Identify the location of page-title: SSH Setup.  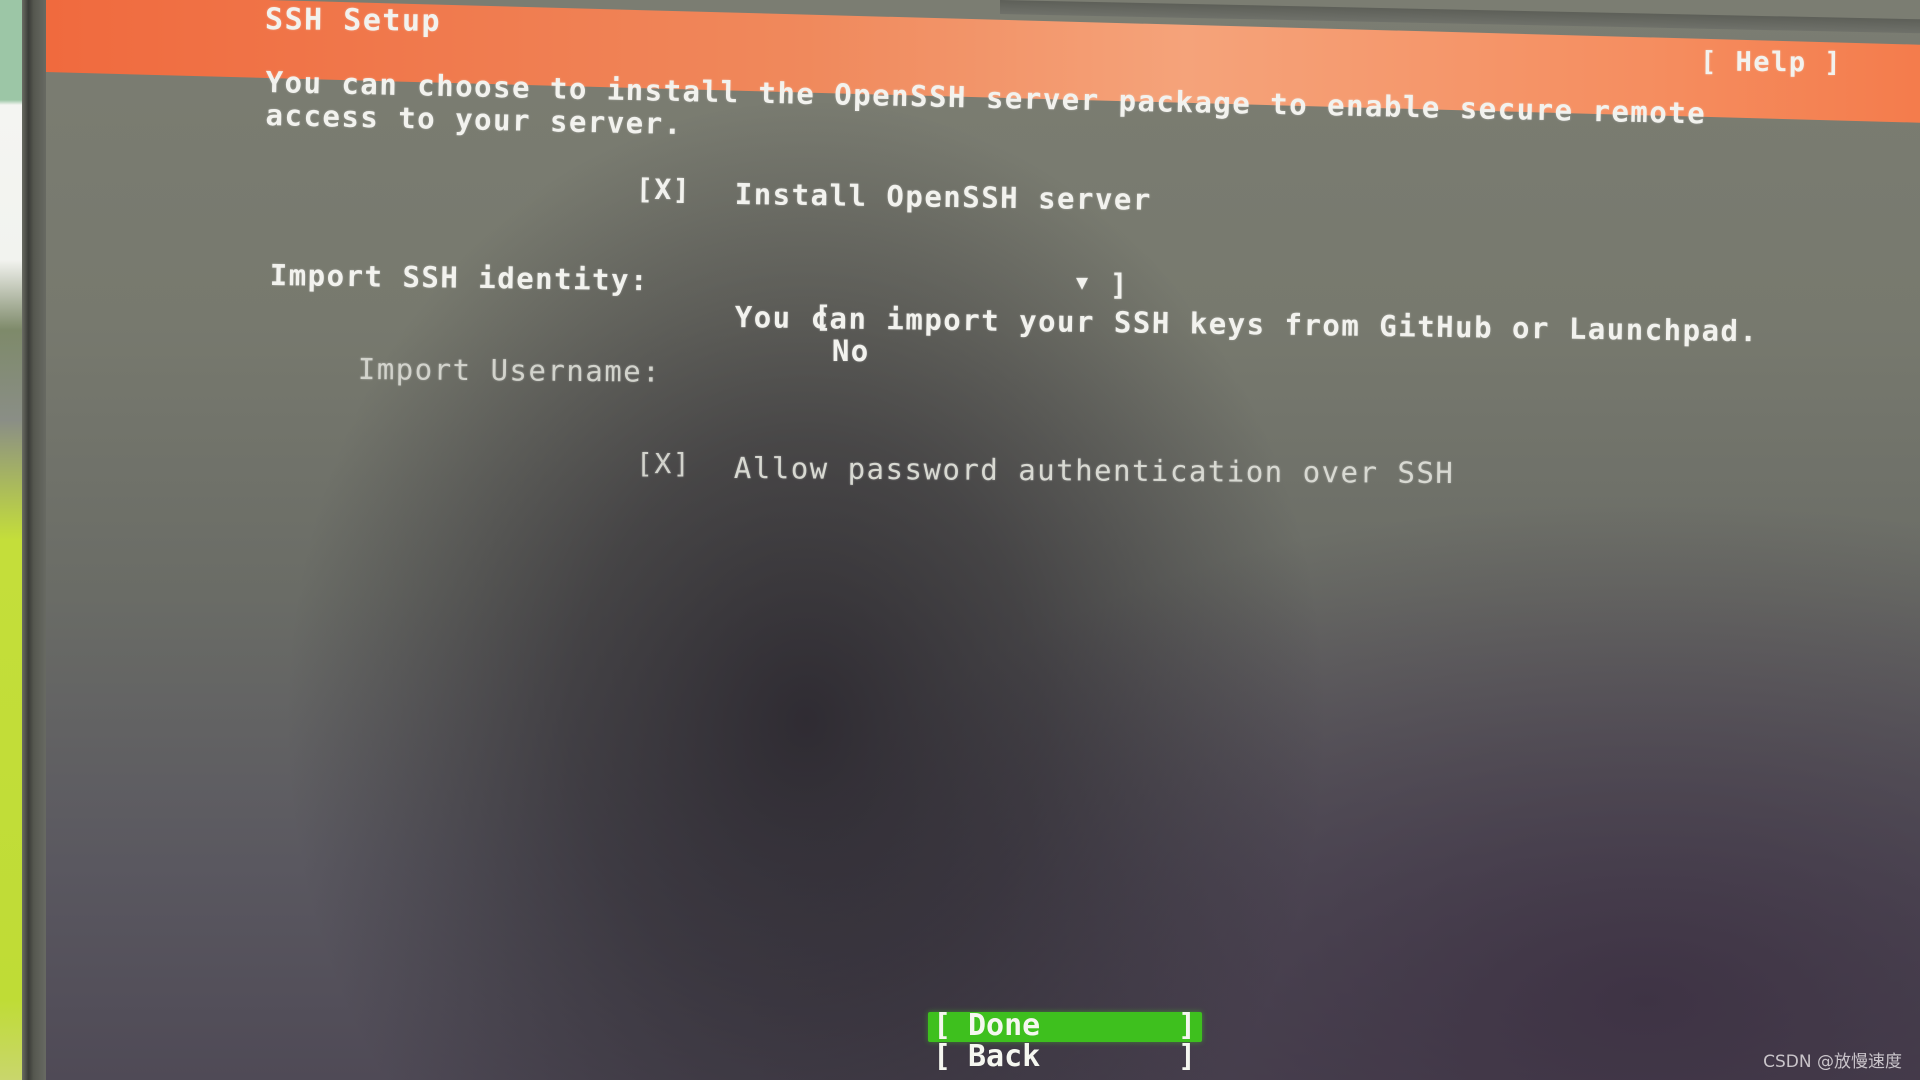
(353, 20).